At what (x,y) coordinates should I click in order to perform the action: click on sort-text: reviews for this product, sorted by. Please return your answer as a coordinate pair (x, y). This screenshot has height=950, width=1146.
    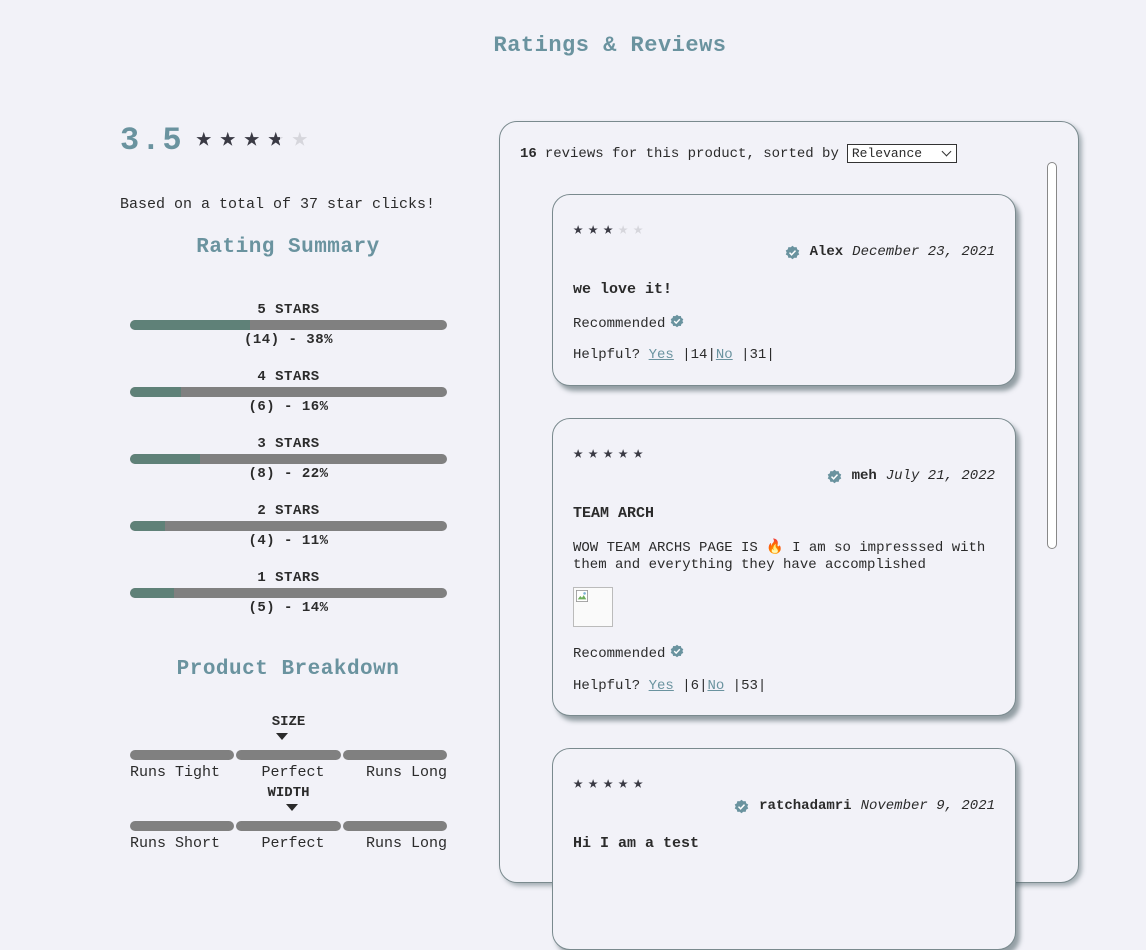
    Looking at the image, I should click on (691, 153).